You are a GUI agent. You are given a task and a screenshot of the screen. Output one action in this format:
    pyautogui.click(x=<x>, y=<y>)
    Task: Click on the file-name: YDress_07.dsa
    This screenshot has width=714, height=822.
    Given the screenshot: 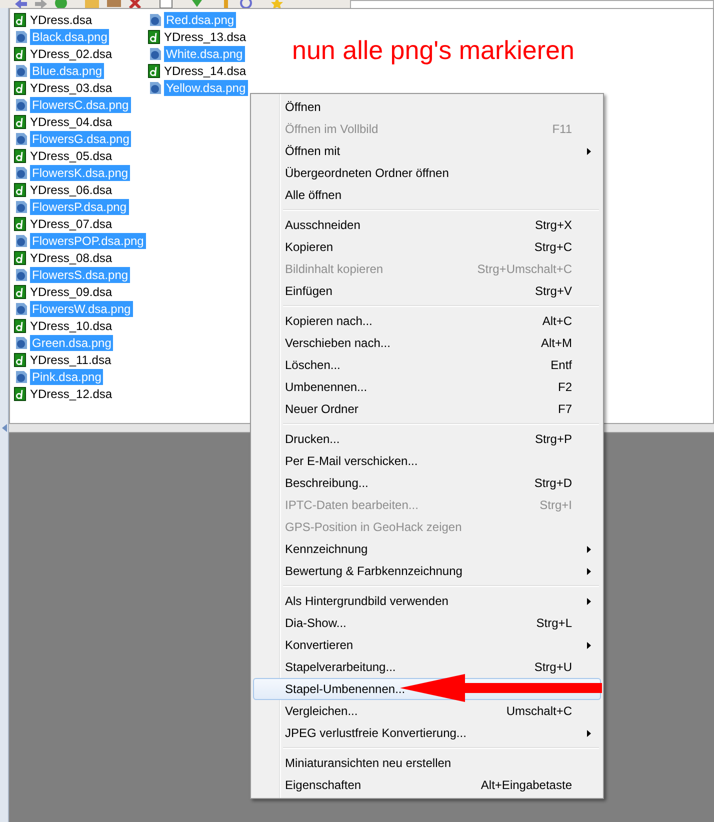 What is the action you would take?
    pyautogui.click(x=71, y=224)
    